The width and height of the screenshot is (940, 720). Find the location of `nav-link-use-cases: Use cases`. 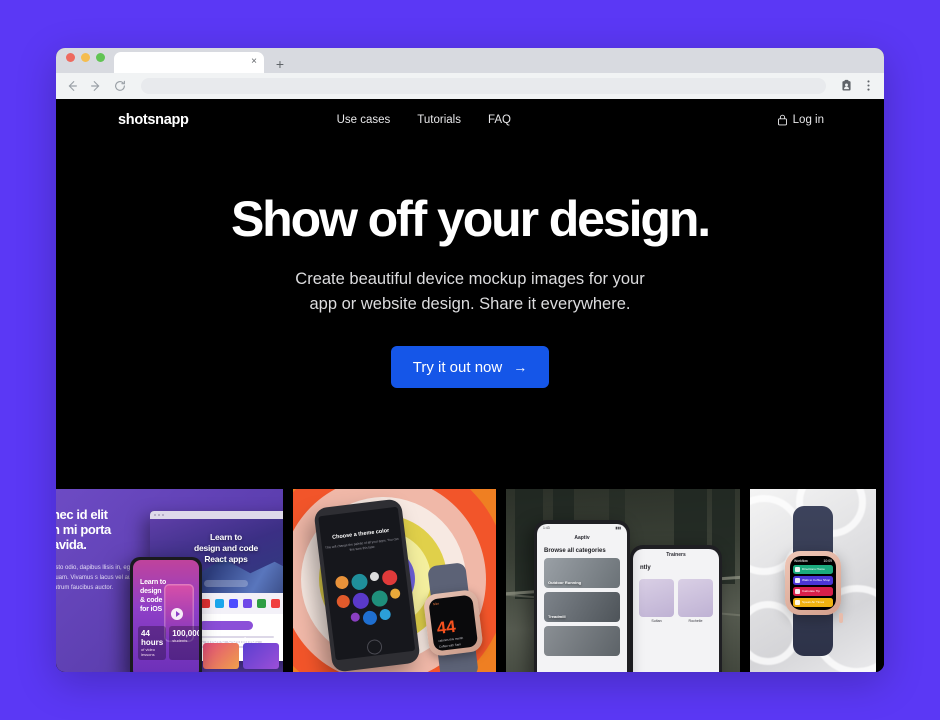

nav-link-use-cases: Use cases is located at coordinates (364, 120).